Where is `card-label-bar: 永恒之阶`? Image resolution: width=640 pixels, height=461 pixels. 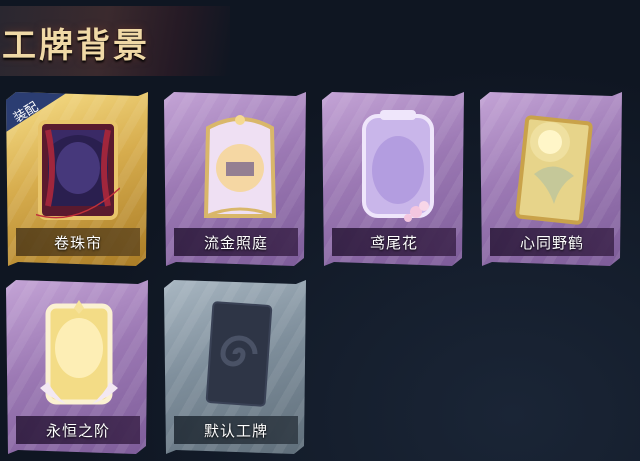 card-label-bar: 永恒之阶 is located at coordinates (78, 430).